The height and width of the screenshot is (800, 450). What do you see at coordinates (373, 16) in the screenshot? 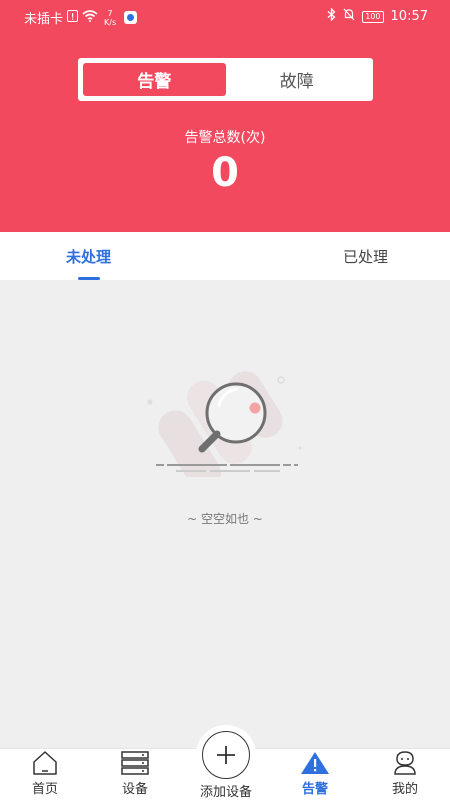
I see `battery-indicator: 100` at bounding box center [373, 16].